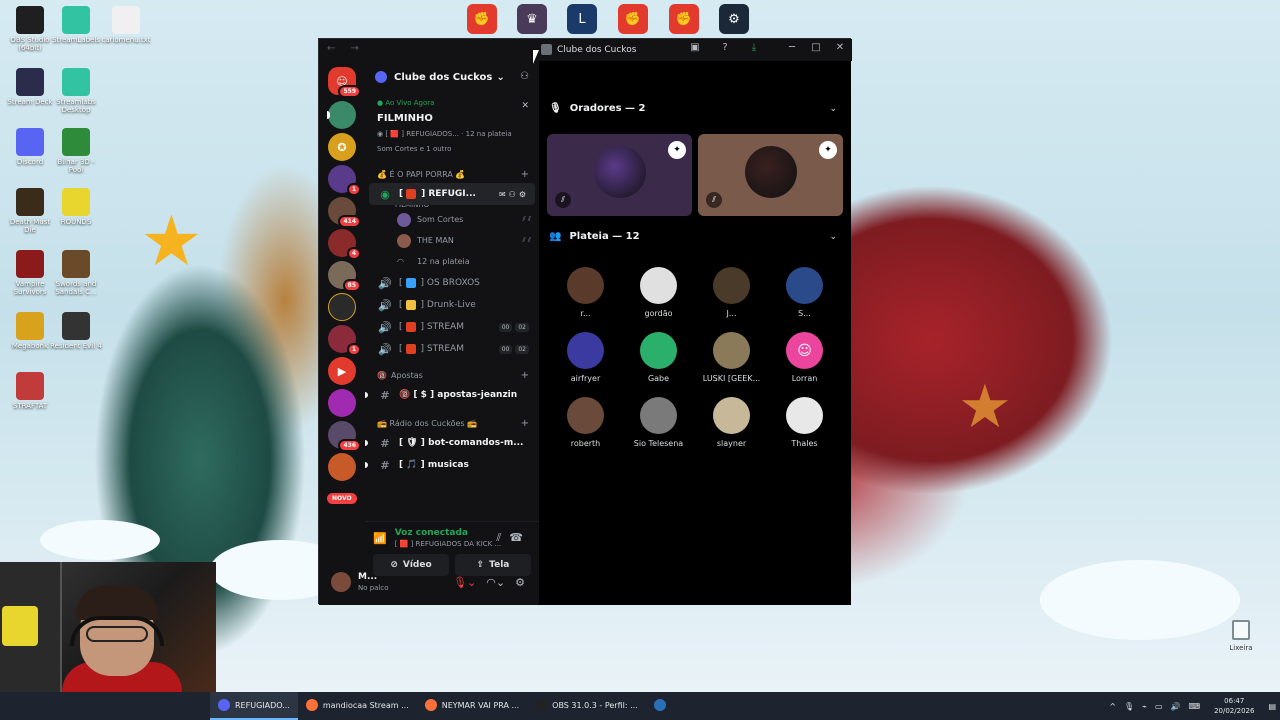 The width and height of the screenshot is (1280, 720). What do you see at coordinates (792, 47) in the screenshot?
I see `minimize-button: ─` at bounding box center [792, 47].